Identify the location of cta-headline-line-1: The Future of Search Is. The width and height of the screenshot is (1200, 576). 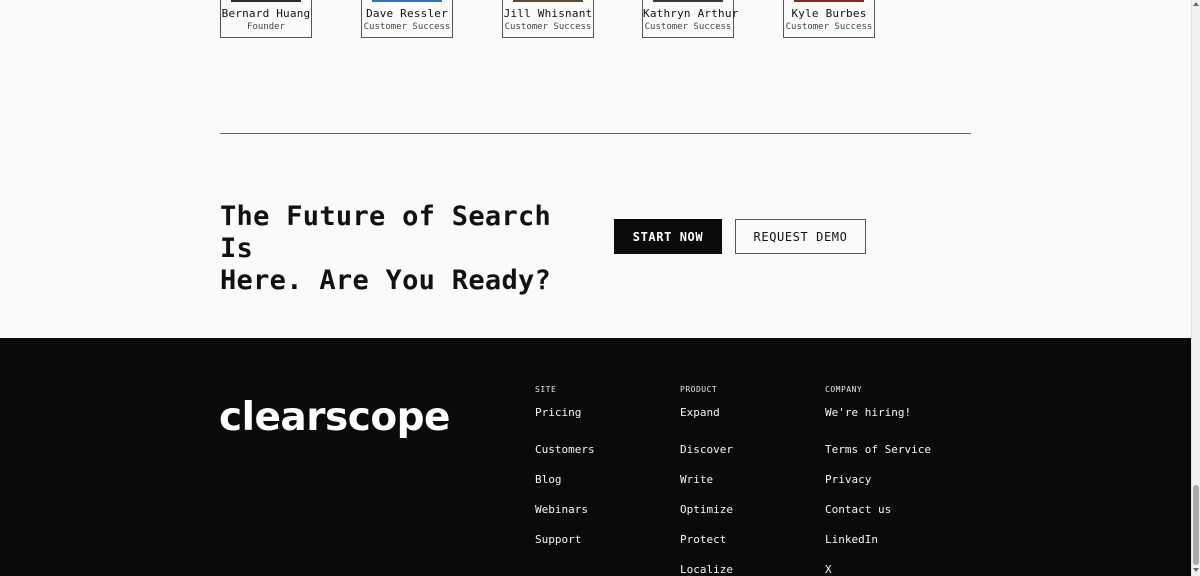
(386, 232).